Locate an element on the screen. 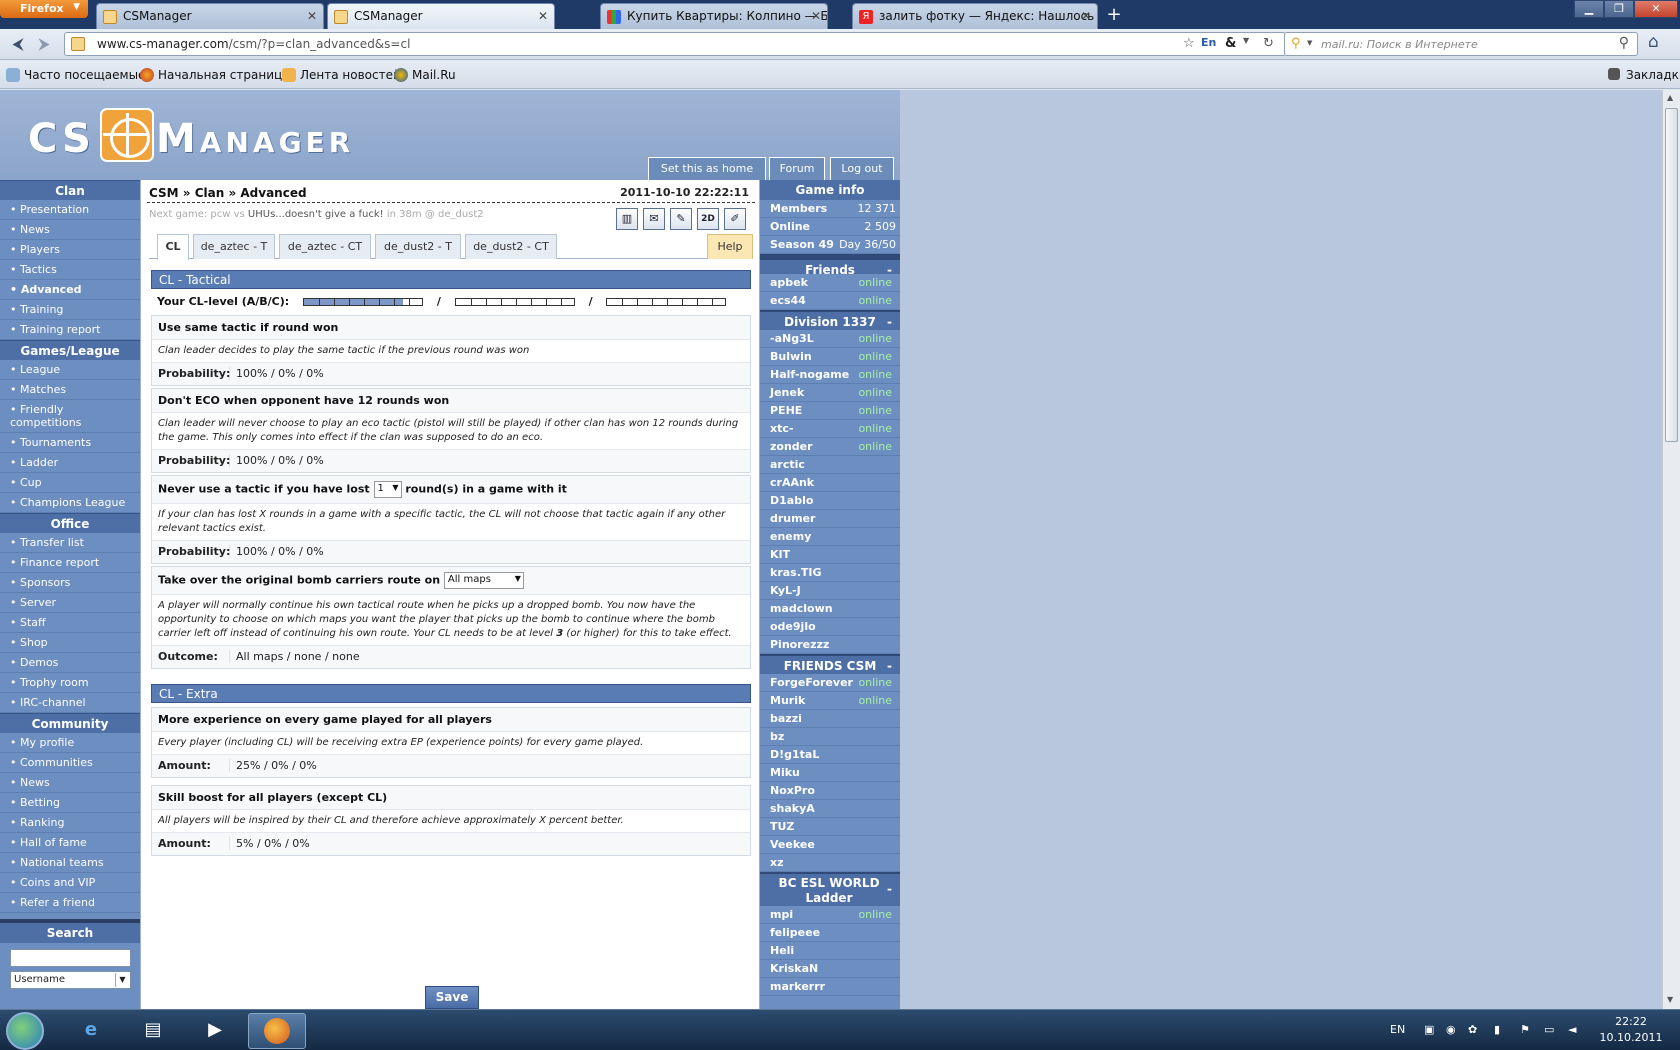  member-row: shakyA is located at coordinates (830, 809).